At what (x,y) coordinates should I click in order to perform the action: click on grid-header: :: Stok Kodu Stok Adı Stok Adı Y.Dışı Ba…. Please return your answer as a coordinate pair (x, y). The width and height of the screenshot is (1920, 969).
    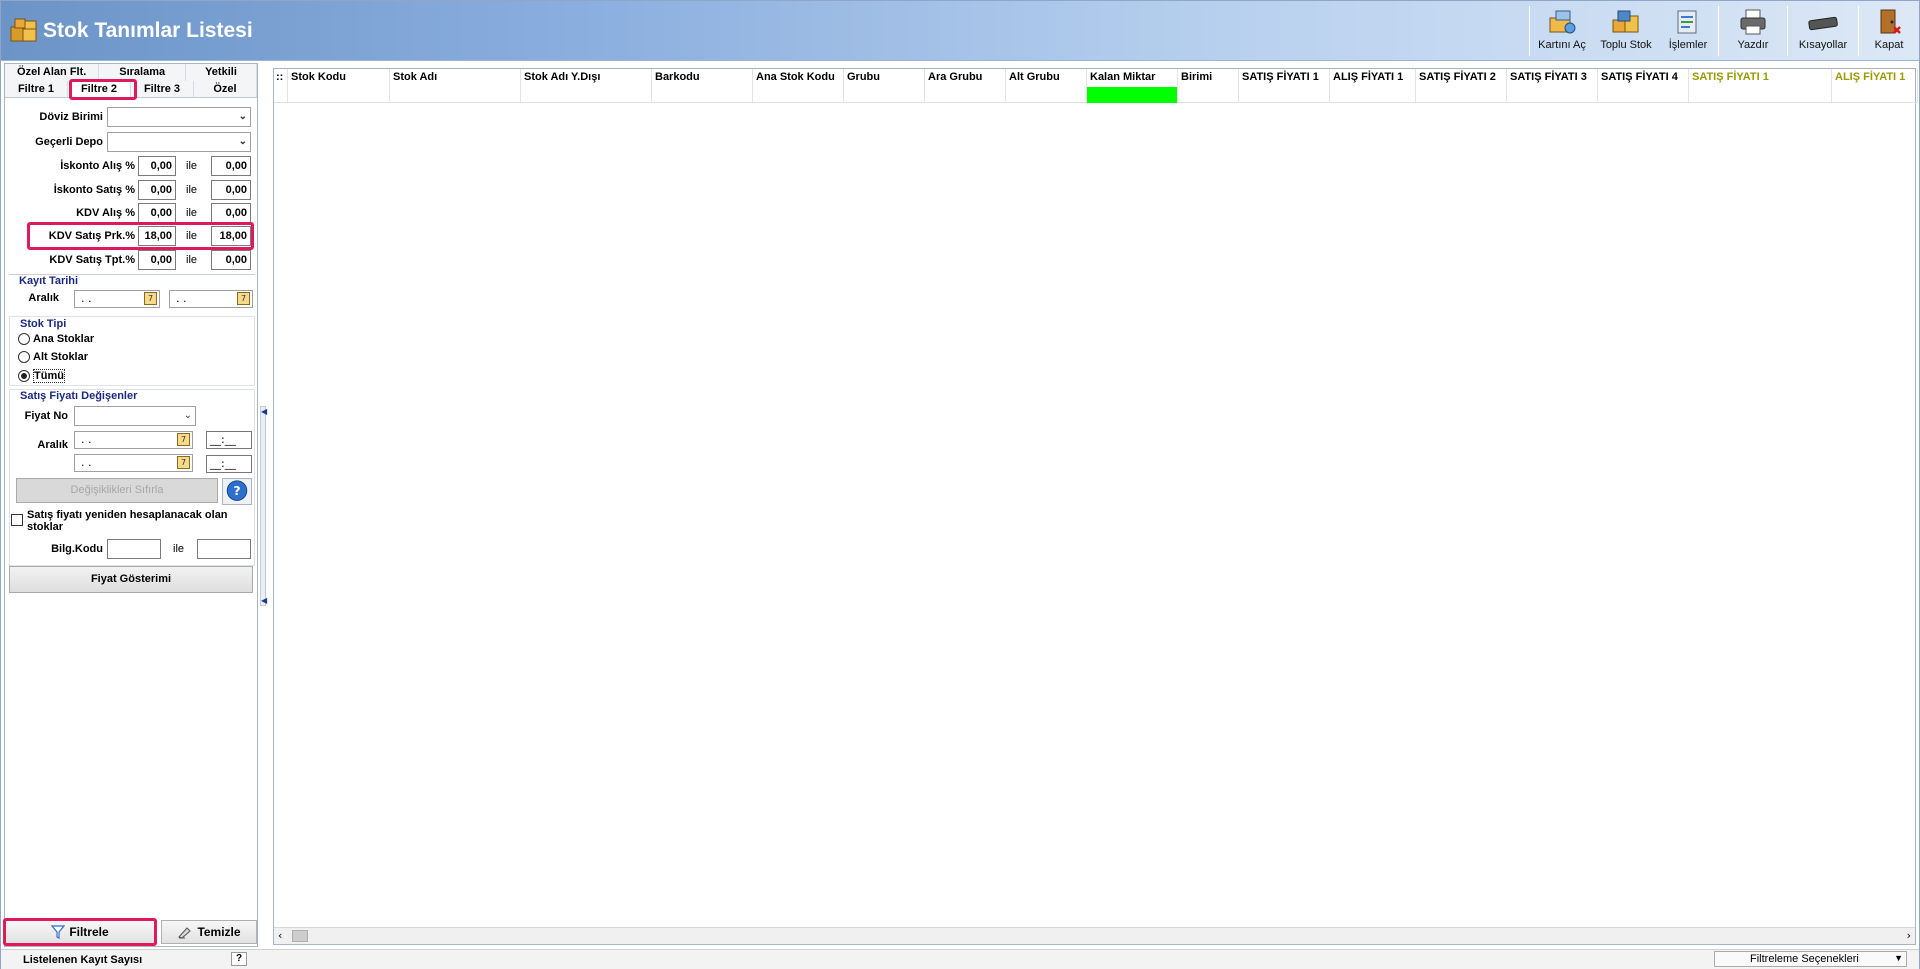
    Looking at the image, I should click on (1096, 78).